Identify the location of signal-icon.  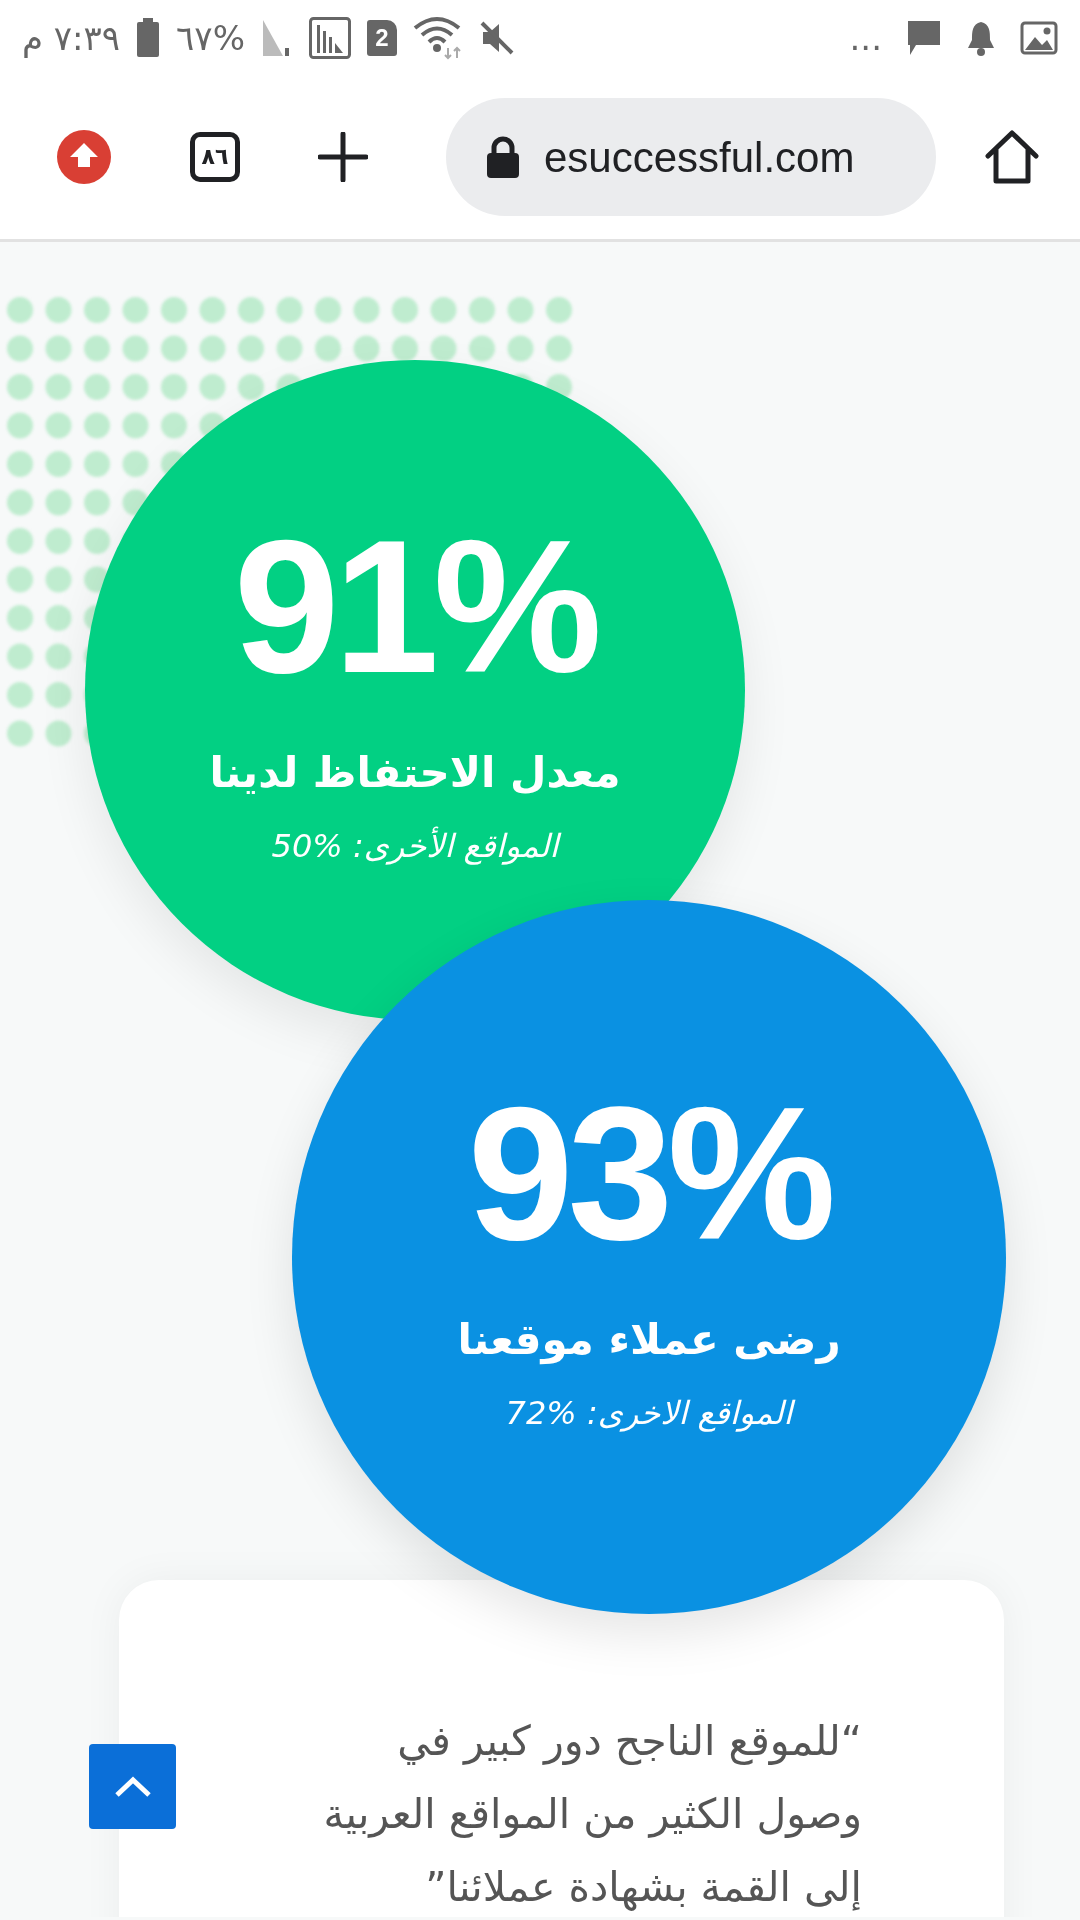
(329, 37).